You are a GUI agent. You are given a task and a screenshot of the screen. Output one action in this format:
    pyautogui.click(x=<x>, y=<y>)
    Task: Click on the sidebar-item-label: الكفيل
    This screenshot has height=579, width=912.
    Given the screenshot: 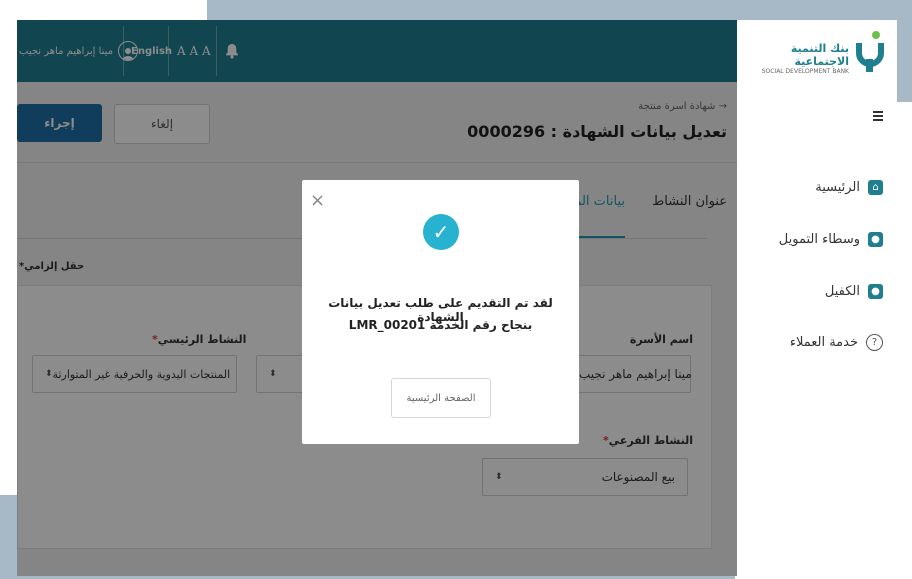 What is the action you would take?
    pyautogui.click(x=842, y=291)
    